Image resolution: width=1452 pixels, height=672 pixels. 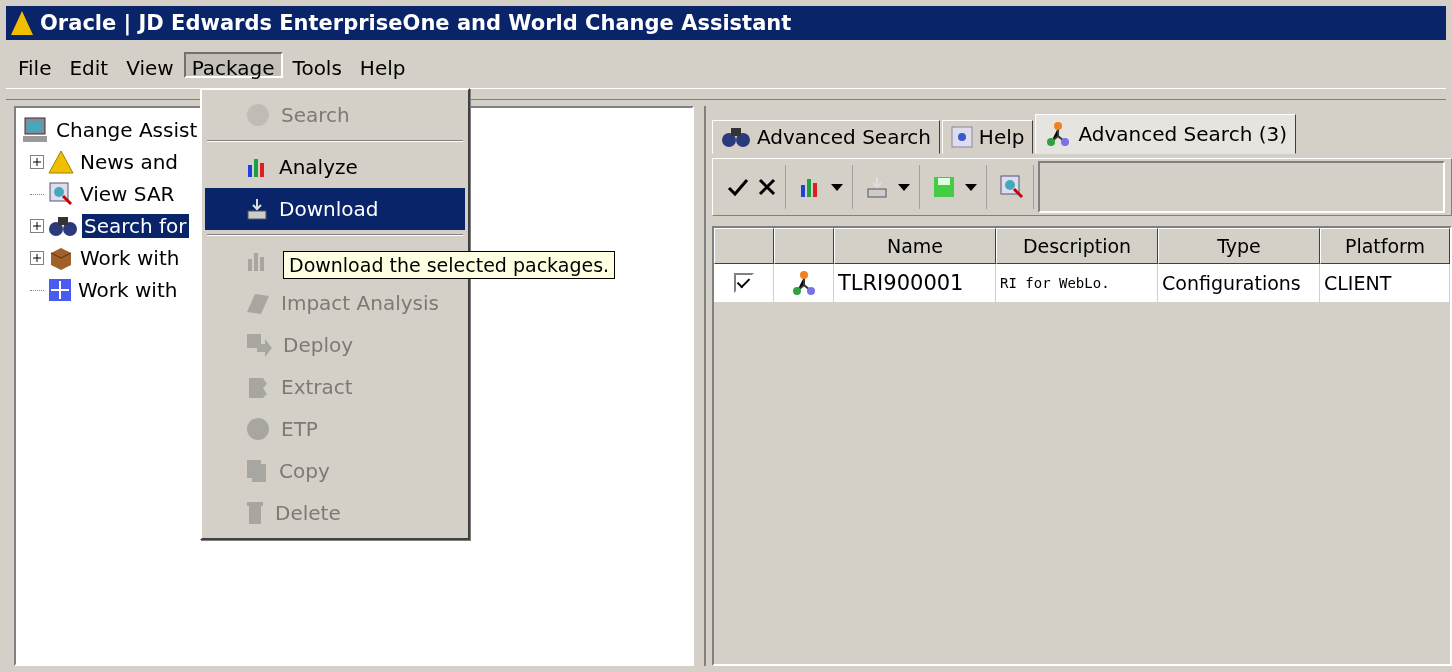 I want to click on window-title: Oracle | JD Edwards EnterpriseOne and World Change Assistant, so click(x=416, y=23).